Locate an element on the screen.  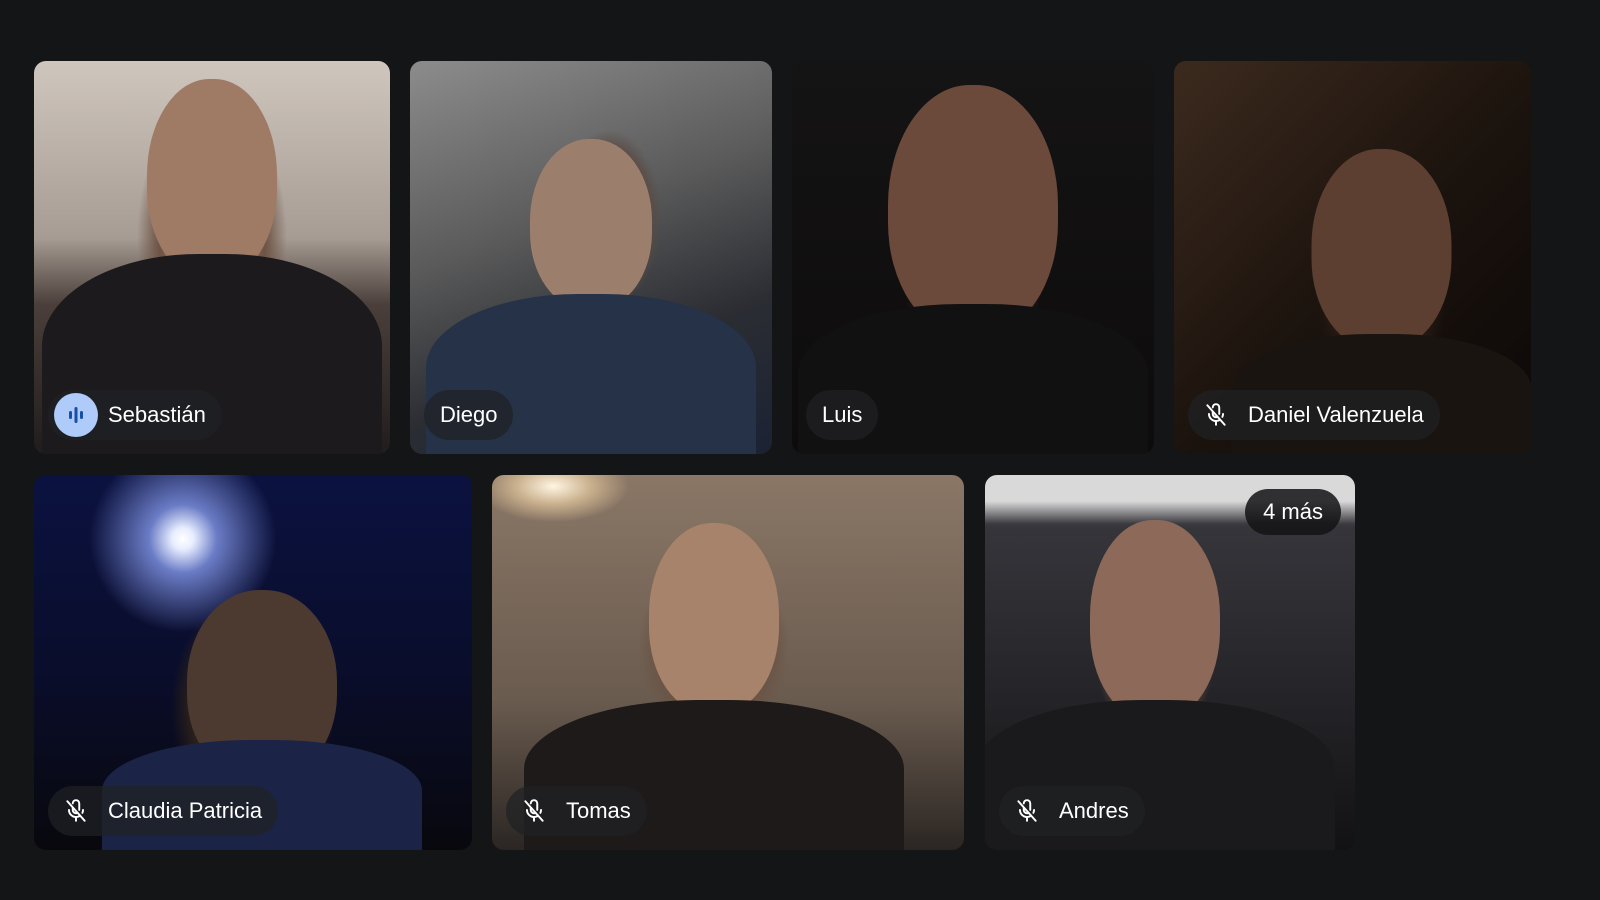
participant-name-chip: Andres is located at coordinates (1072, 811).